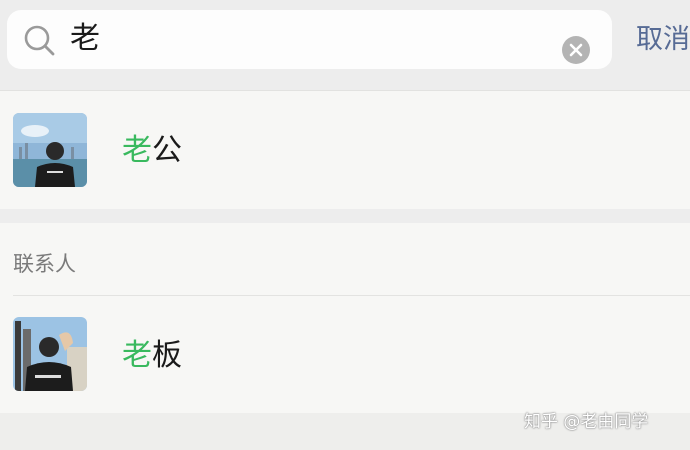 The width and height of the screenshot is (690, 450). Describe the element at coordinates (663, 40) in the screenshot. I see `cancel-button: 取消` at that location.